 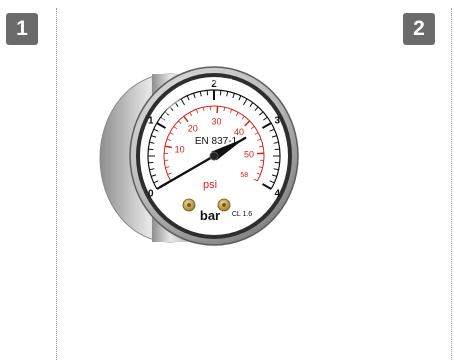 I want to click on psi-unit-label: psi, so click(x=210, y=185).